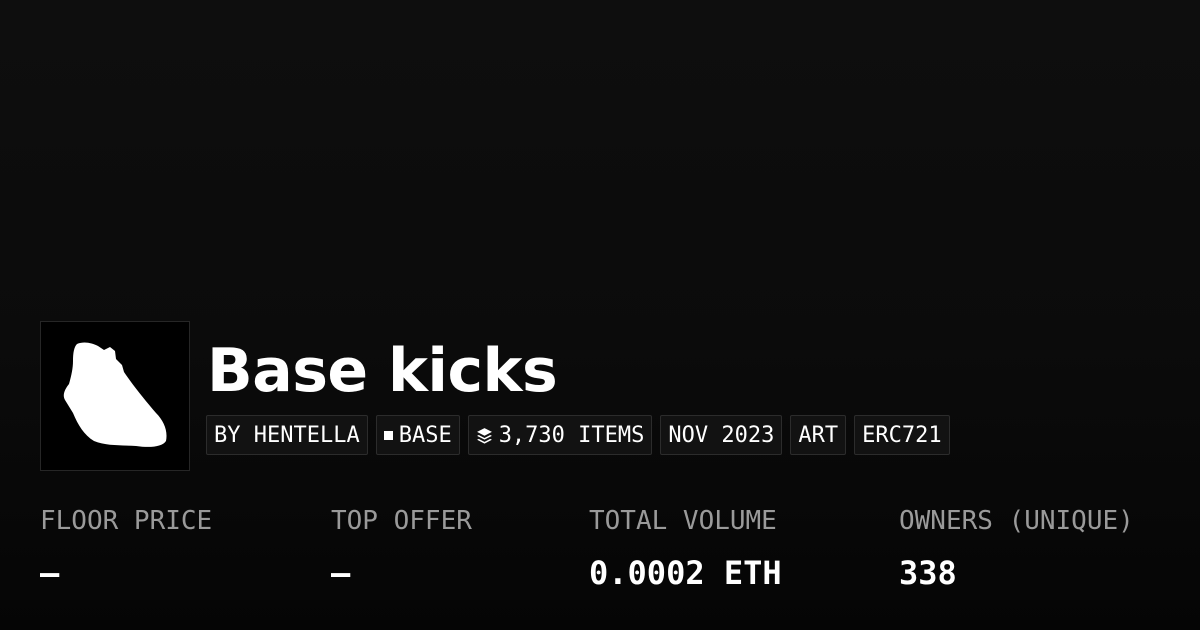  I want to click on total-volume-label: TOTAL VOLUME, so click(683, 521).